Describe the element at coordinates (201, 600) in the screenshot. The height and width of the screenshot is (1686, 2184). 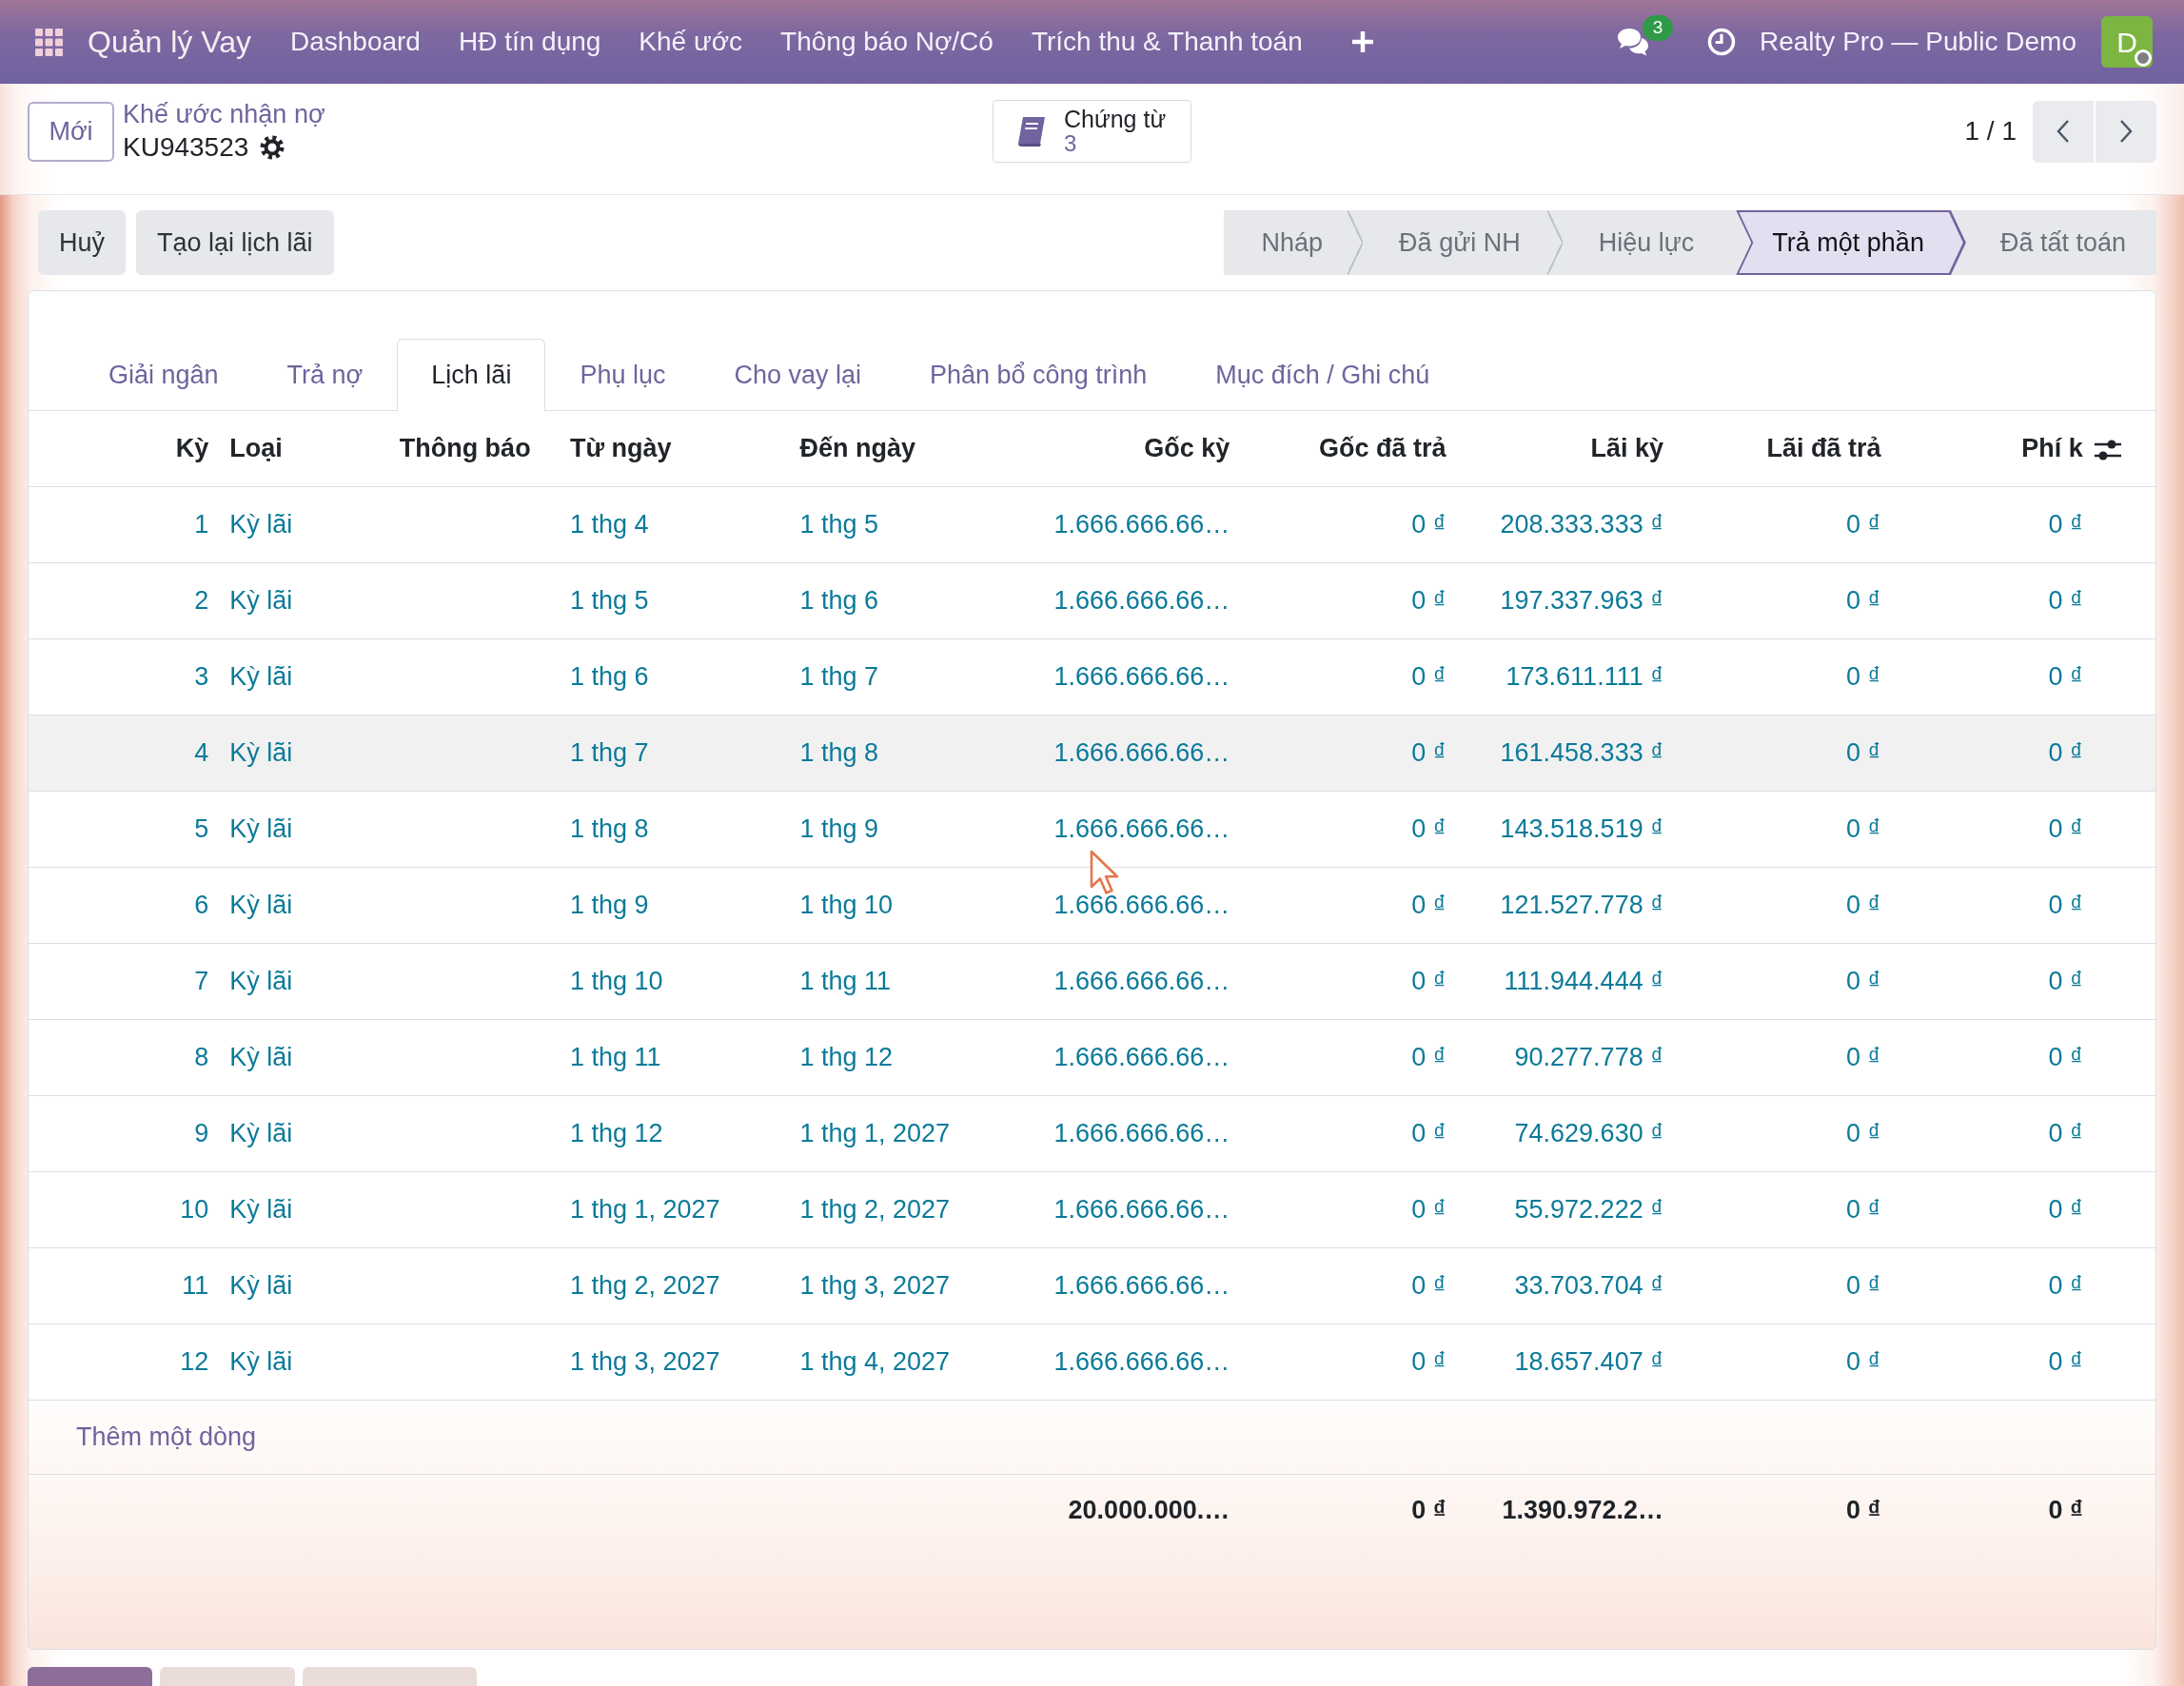
I see `table-cell: 2` at that location.